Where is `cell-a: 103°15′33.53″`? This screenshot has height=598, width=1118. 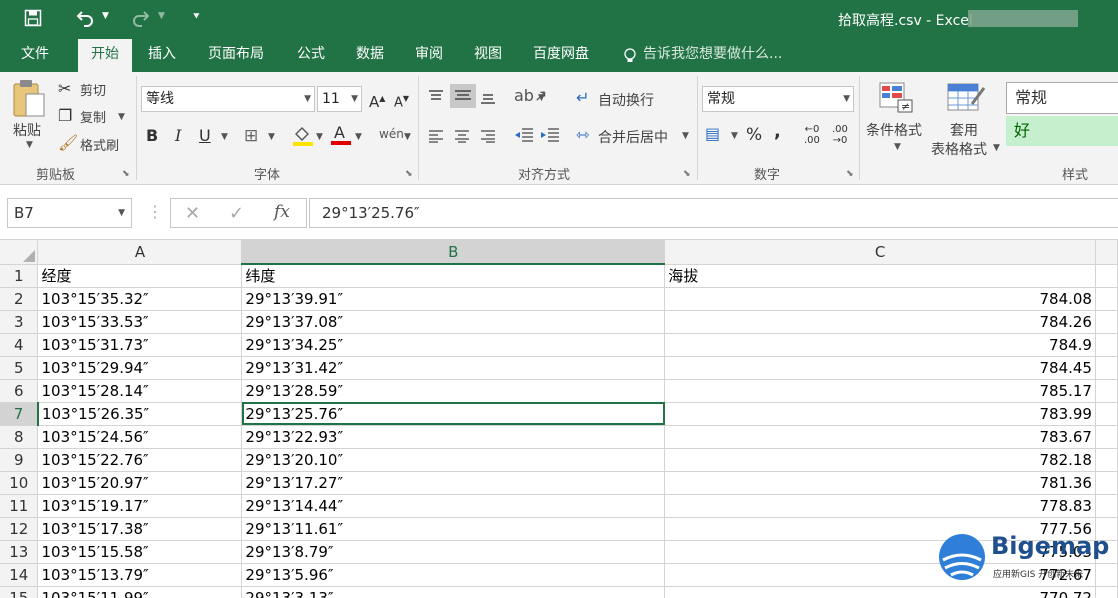
cell-a: 103°15′33.53″ is located at coordinates (140, 322).